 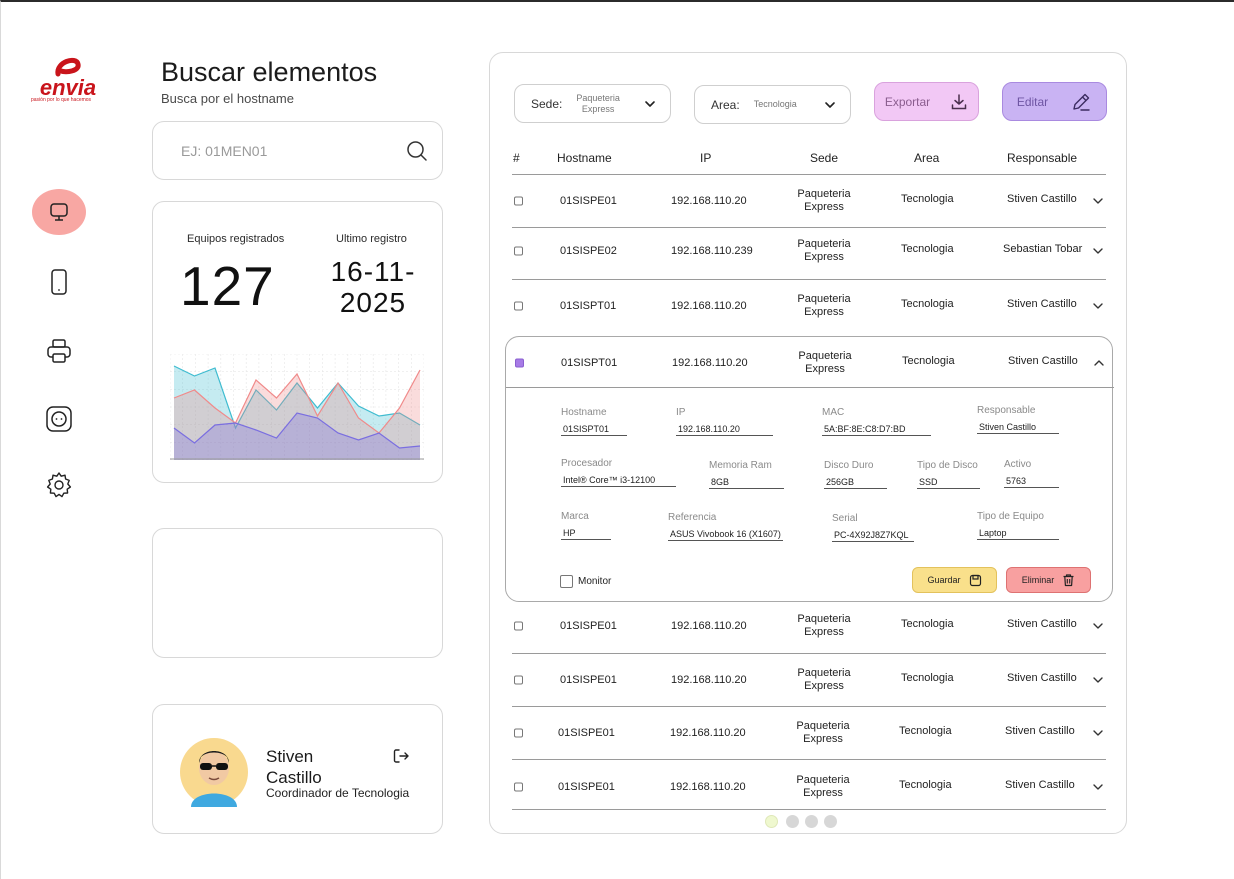 I want to click on field-referencia-value: ASUS Vivobook 16 (X1607), so click(x=725, y=533).